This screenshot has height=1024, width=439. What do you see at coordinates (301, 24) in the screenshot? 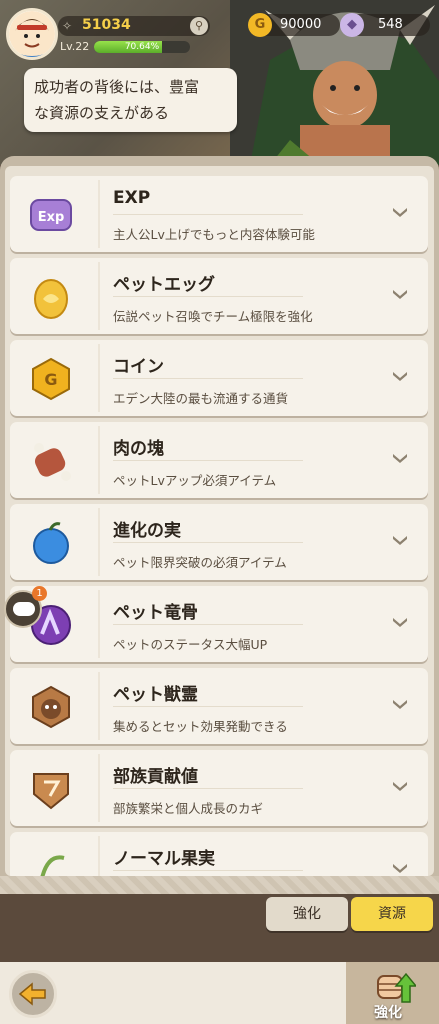
I see `gold-amount: 90000` at bounding box center [301, 24].